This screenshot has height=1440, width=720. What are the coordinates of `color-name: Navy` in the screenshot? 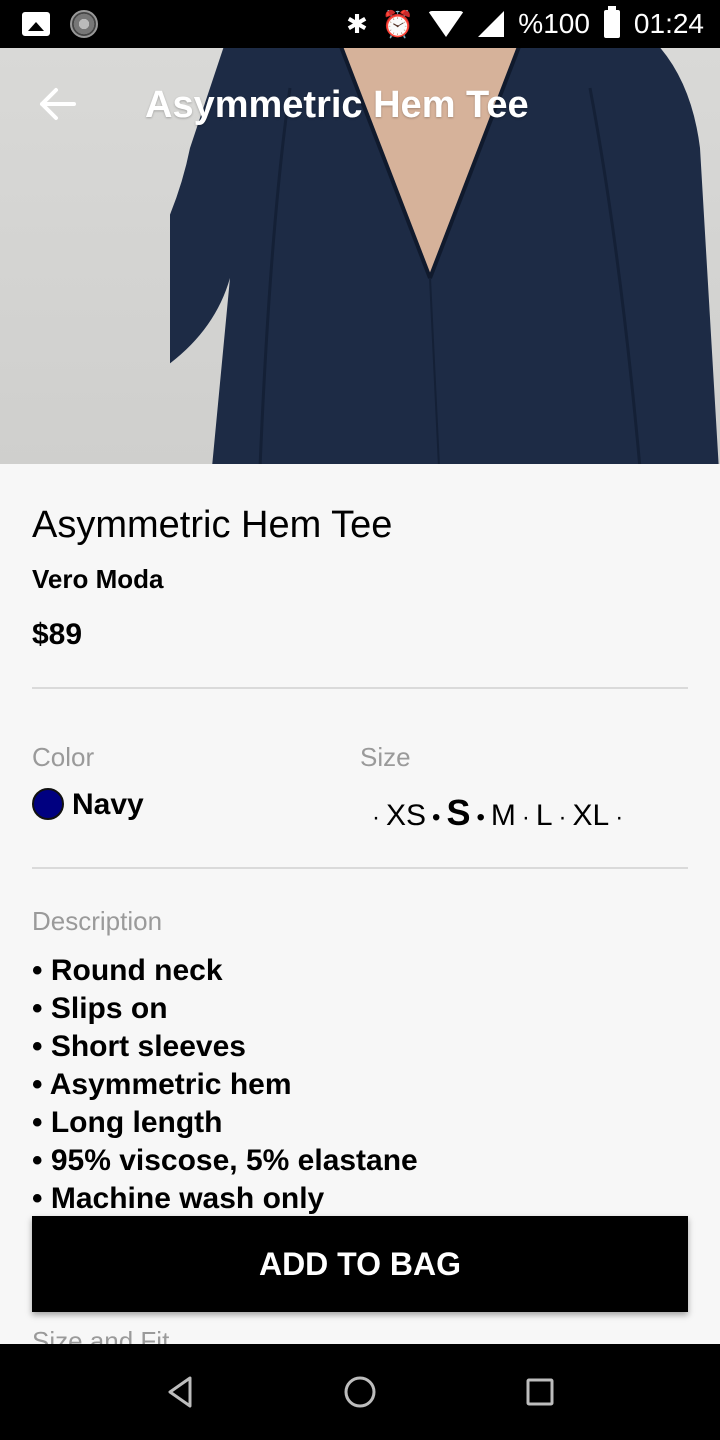 It's located at (108, 804).